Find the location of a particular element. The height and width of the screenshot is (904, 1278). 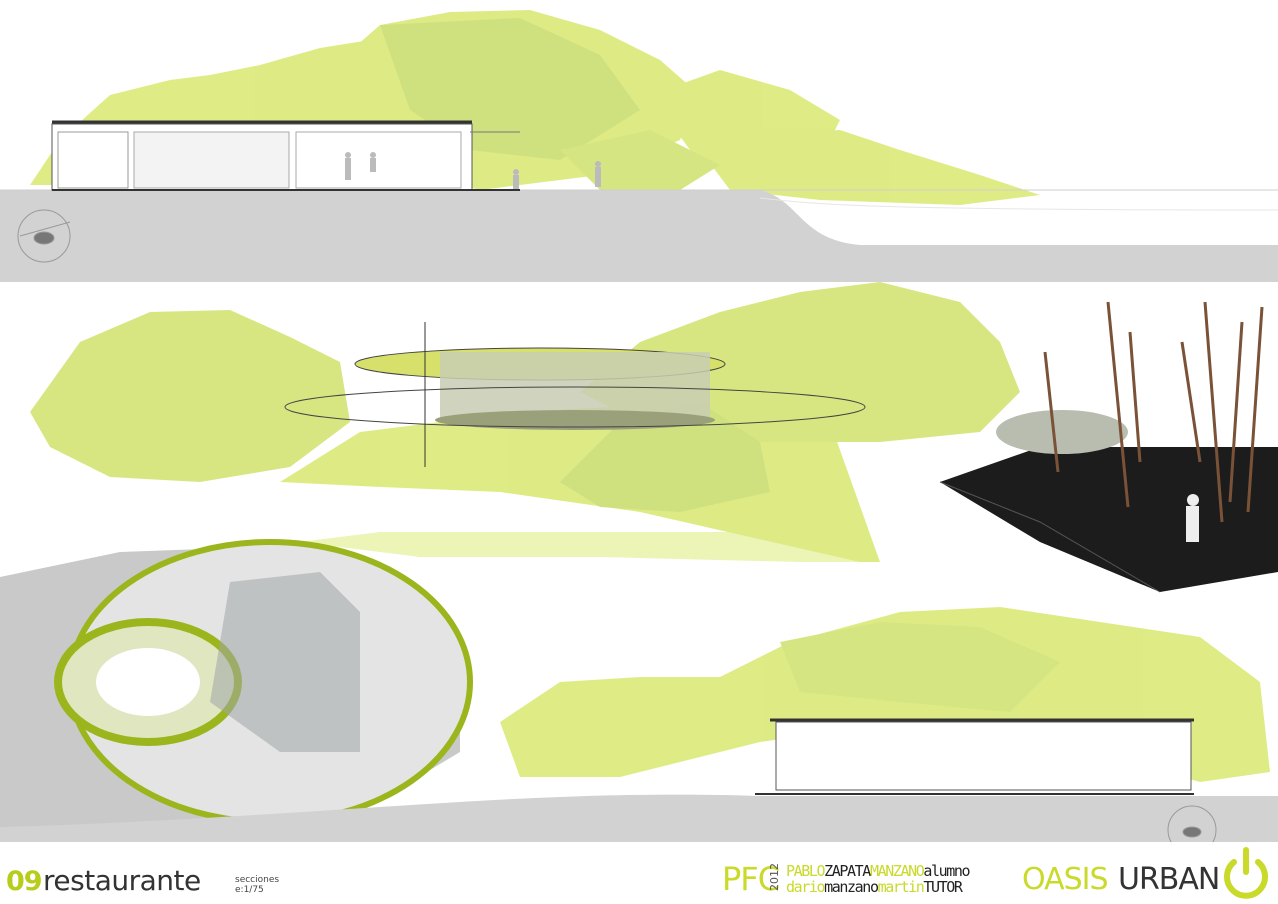

sheet-number: 09 is located at coordinates (24, 881).